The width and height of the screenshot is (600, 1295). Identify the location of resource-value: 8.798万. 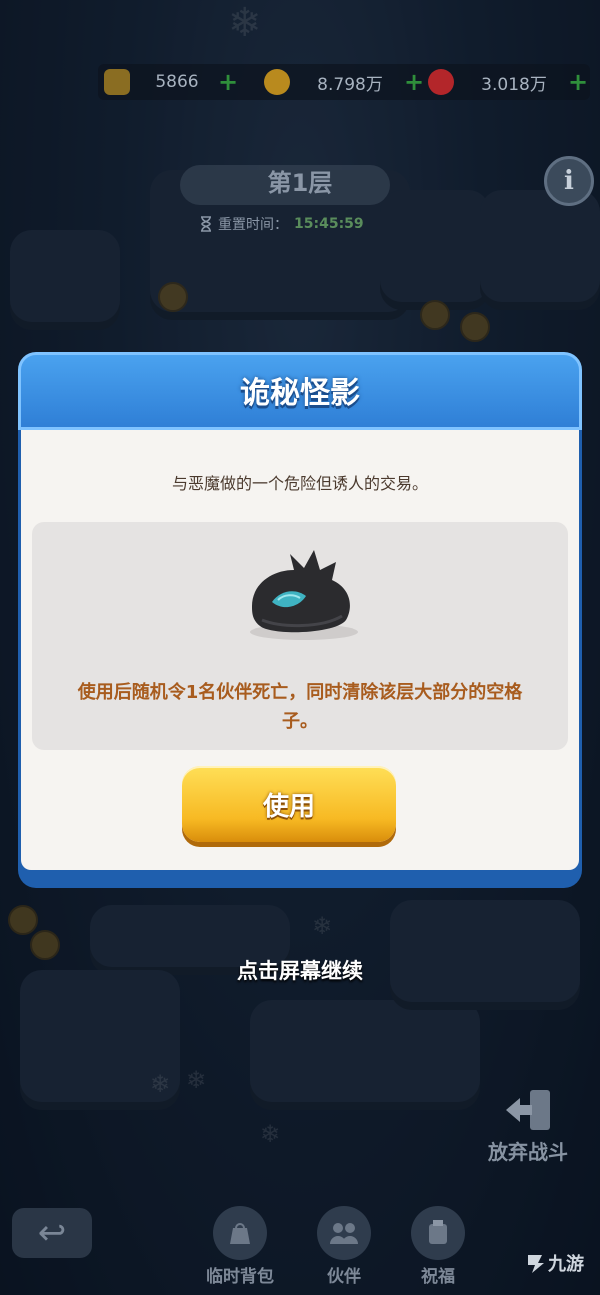
(350, 84).